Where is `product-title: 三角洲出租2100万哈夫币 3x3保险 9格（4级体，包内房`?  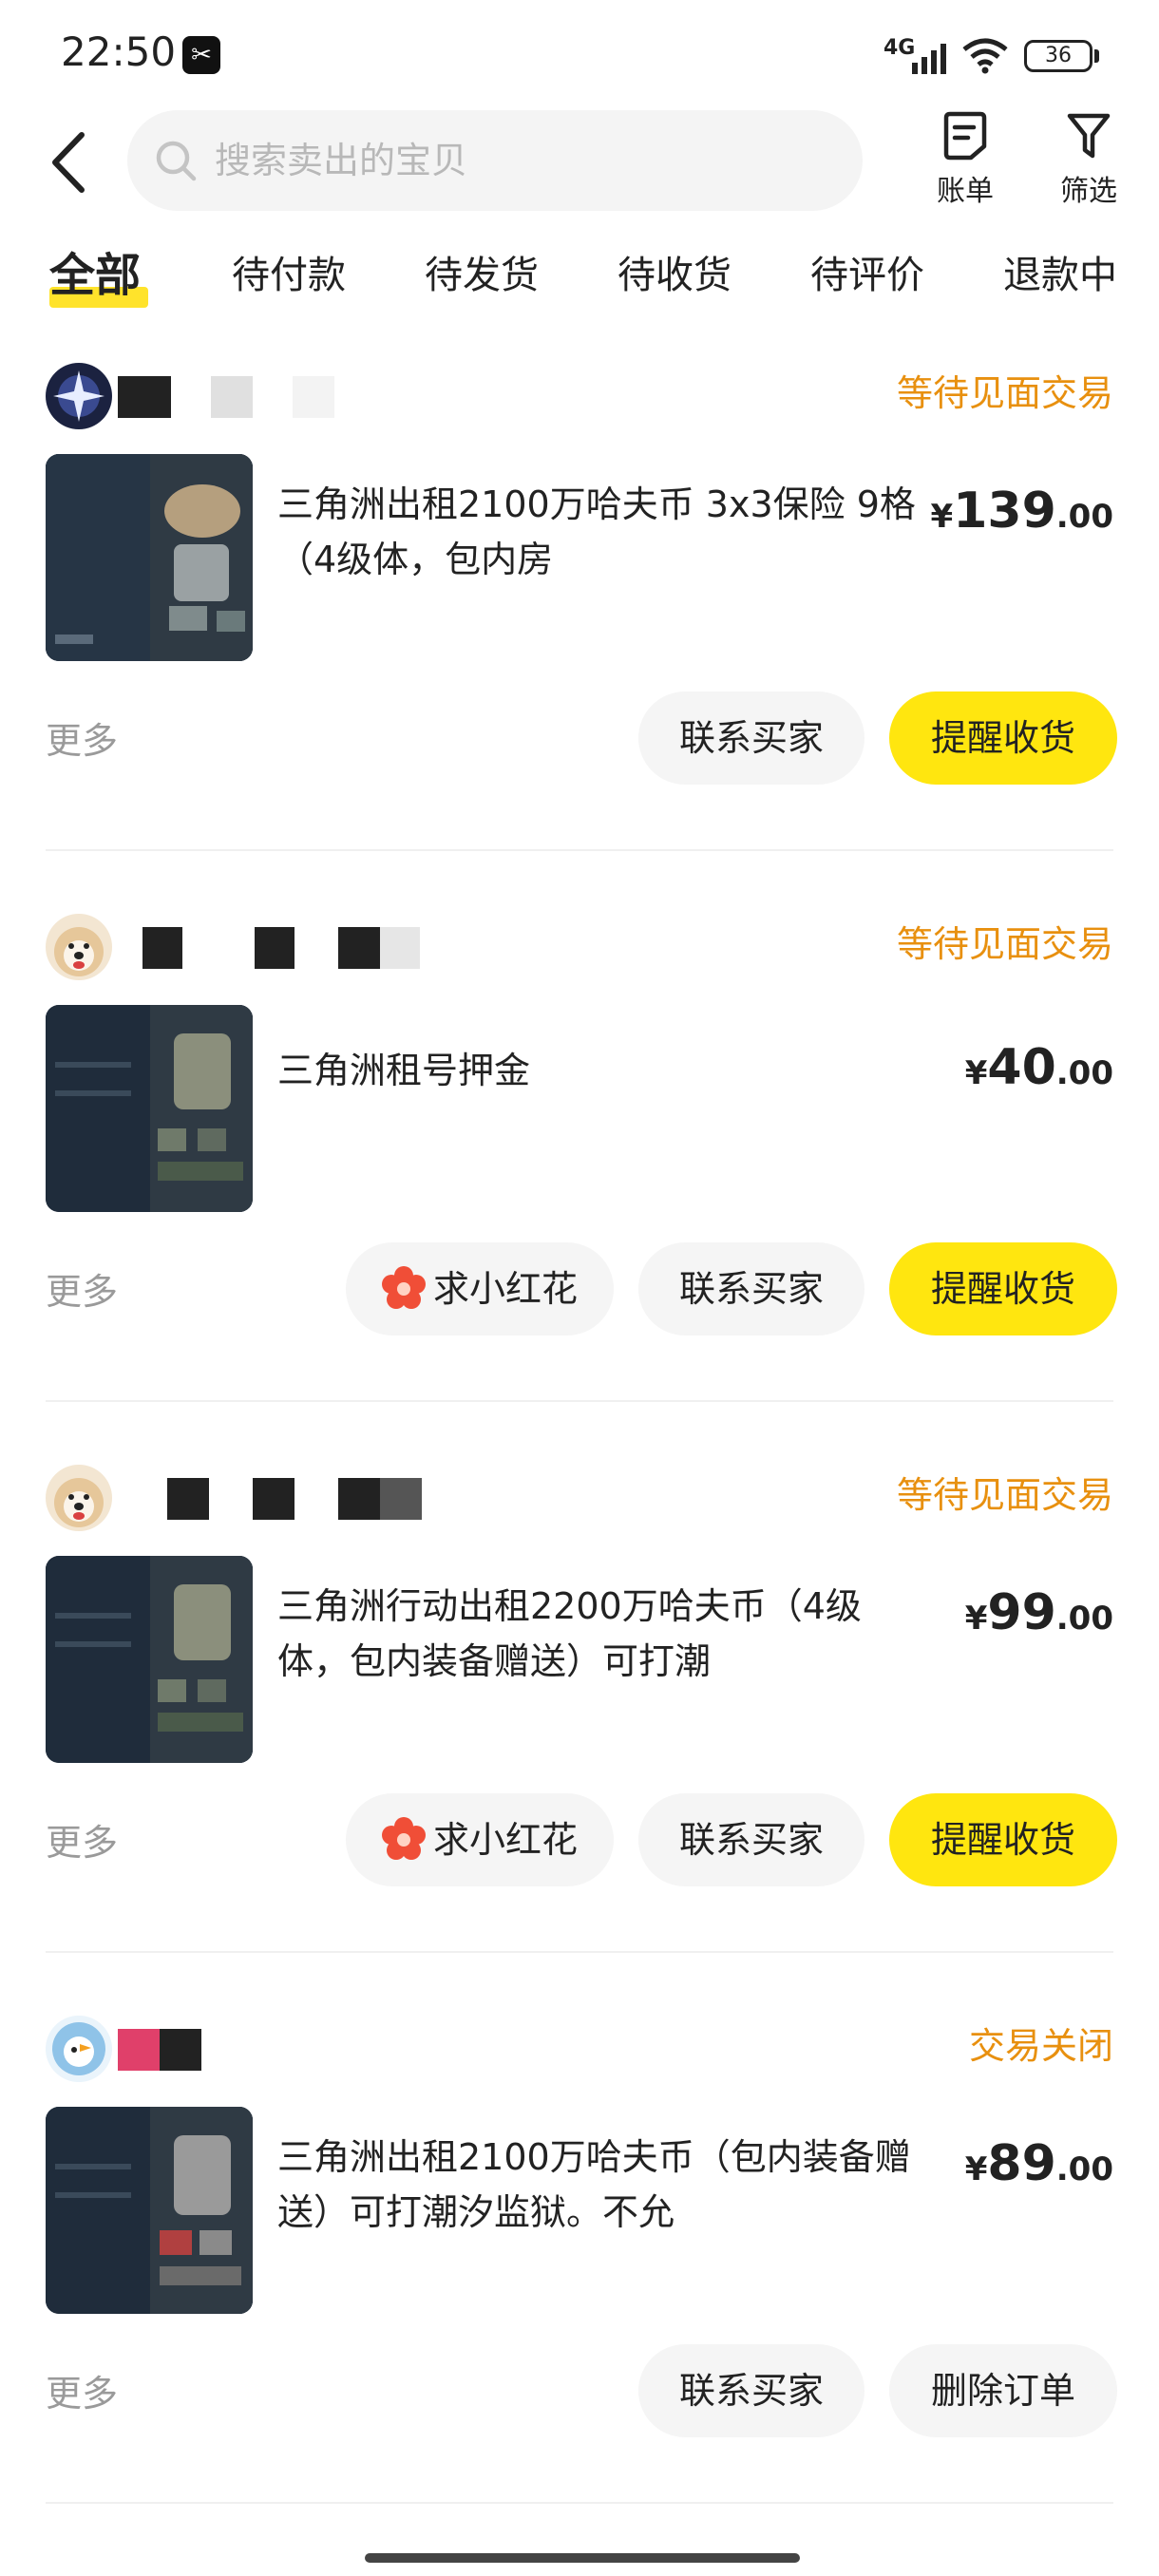
product-title: 三角洲出租2100万哈夫币 3x3保险 9格（4级体，包内房 is located at coordinates (605, 532).